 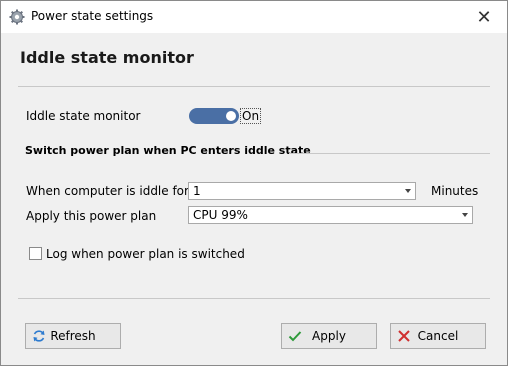 What do you see at coordinates (107, 191) in the screenshot?
I see `idle-time-label: When computer is iddle for` at bounding box center [107, 191].